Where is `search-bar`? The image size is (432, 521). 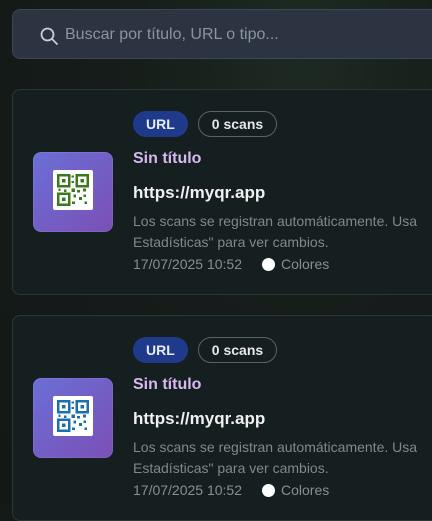 search-bar is located at coordinates (222, 34).